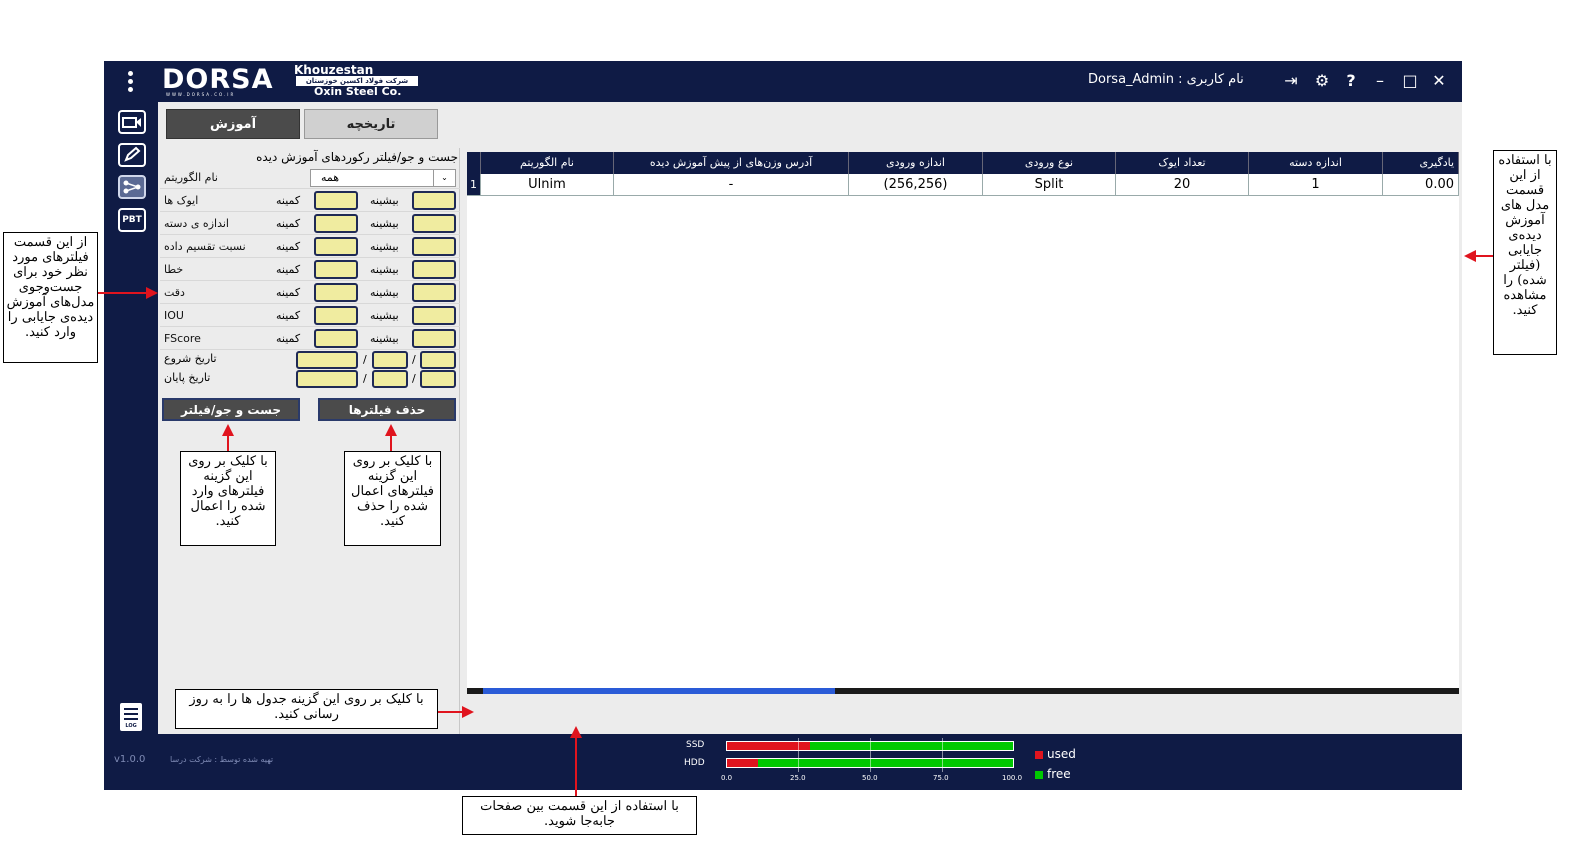 The width and height of the screenshot is (1570, 859). I want to click on dorsa-logo-url: WWW.DORSA.CO.IR, so click(201, 94).